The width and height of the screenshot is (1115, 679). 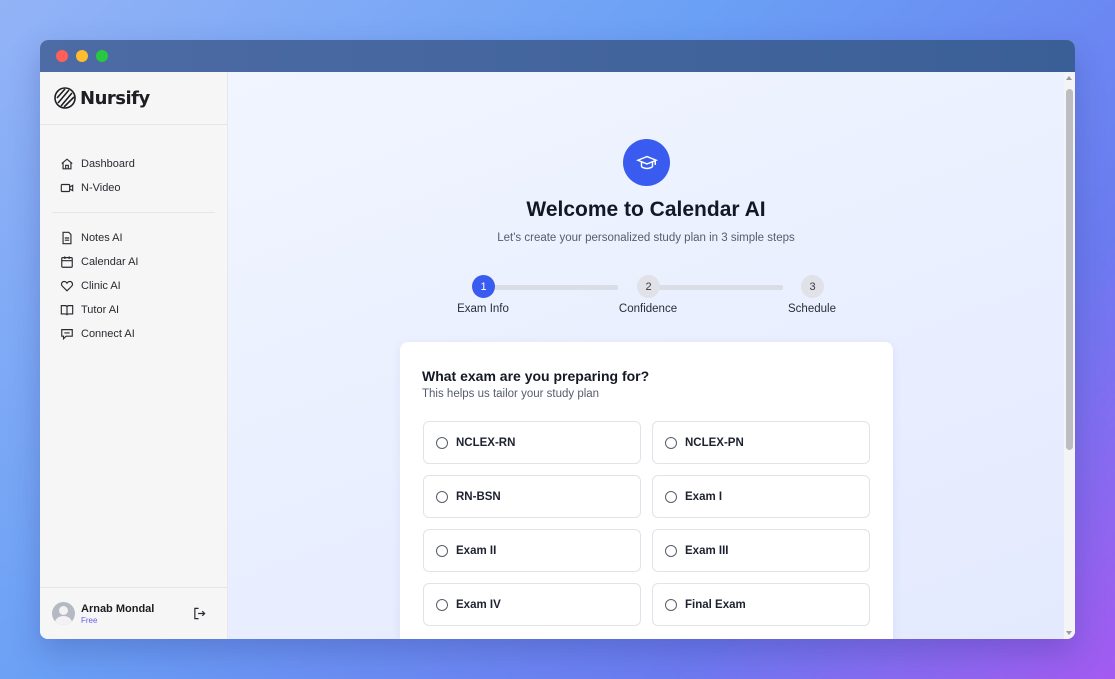 I want to click on step-1-label: Exam Info, so click(x=483, y=309).